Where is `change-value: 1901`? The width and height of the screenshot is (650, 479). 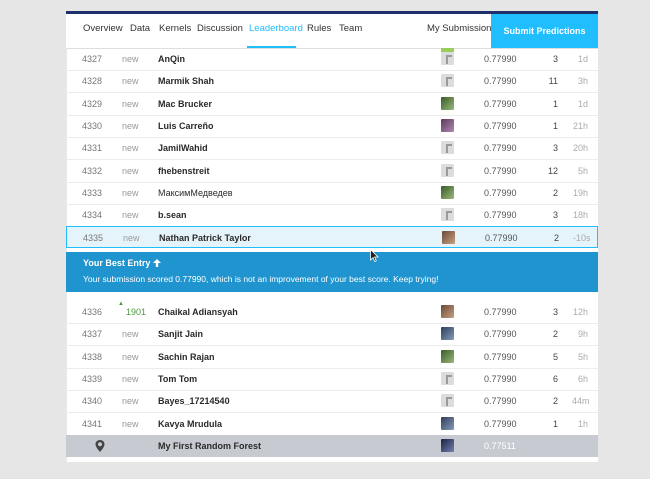
change-value: 1901 is located at coordinates (136, 312).